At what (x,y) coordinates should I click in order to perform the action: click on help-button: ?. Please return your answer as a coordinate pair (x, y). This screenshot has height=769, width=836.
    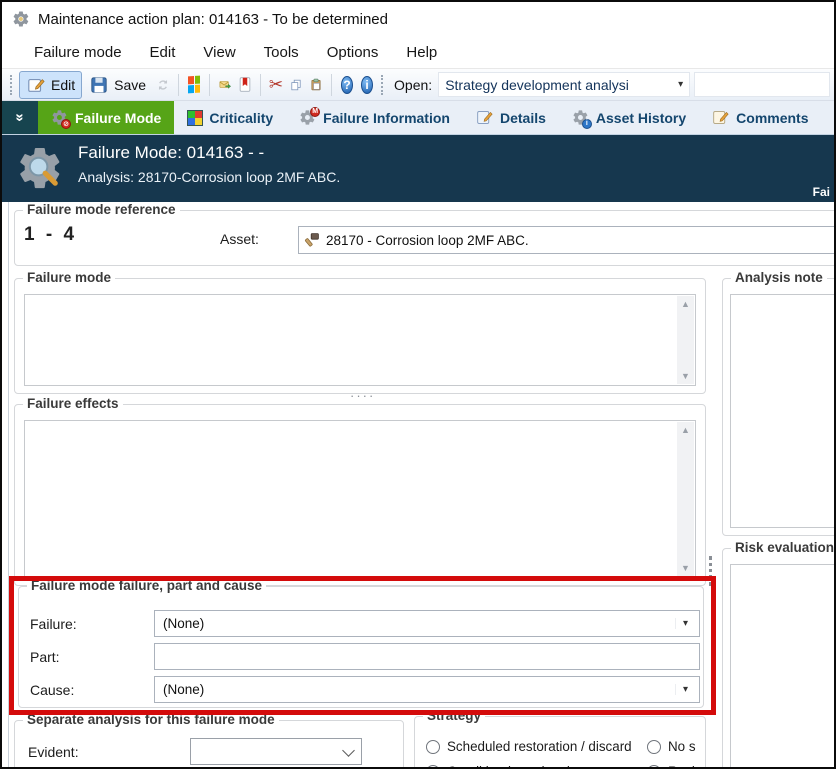
    Looking at the image, I should click on (347, 85).